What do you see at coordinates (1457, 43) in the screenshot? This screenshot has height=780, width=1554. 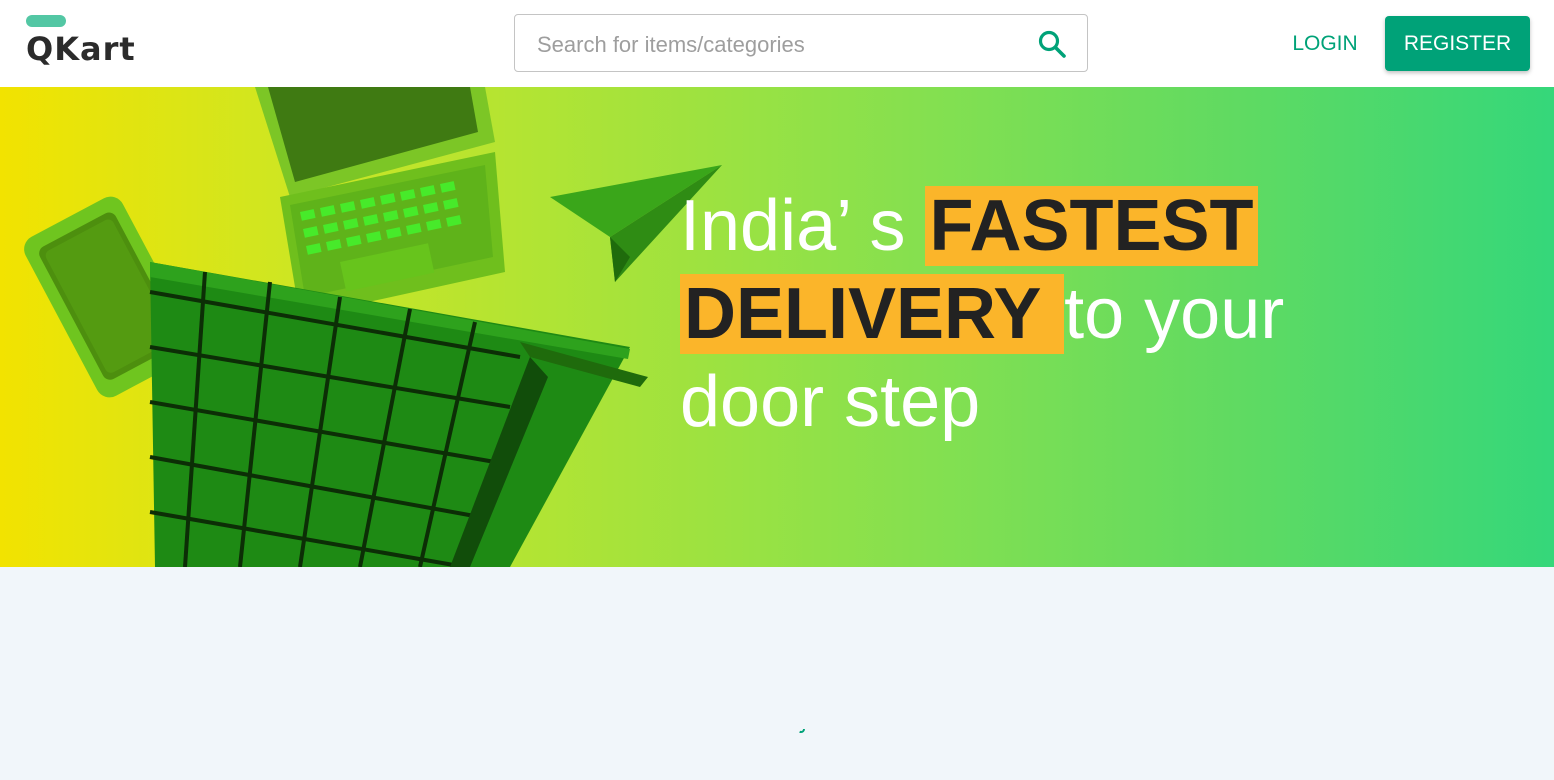 I see `register-button: REGISTER` at bounding box center [1457, 43].